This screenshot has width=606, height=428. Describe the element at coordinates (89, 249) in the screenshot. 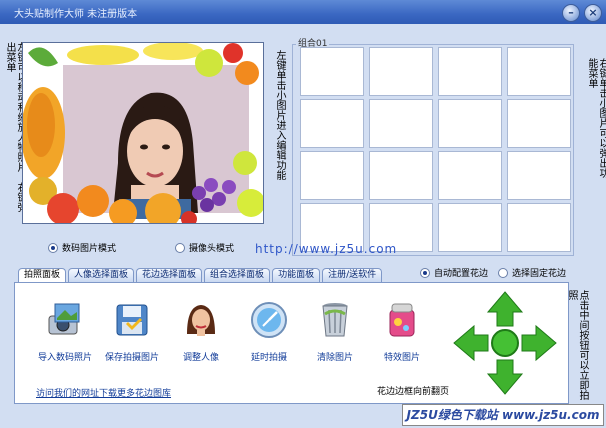

I see `radio-digital-mode-label: 数码图片模式` at that location.